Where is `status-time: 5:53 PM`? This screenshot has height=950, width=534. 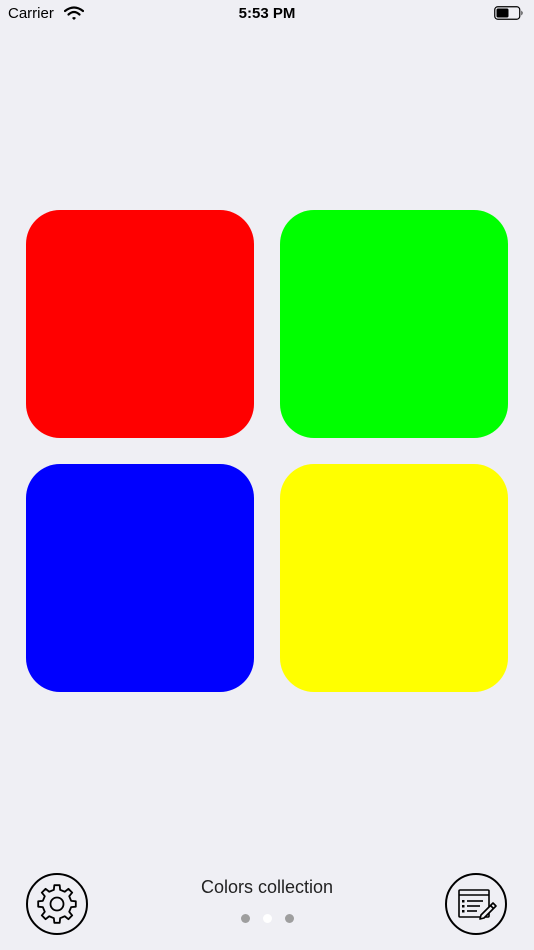 status-time: 5:53 PM is located at coordinates (267, 13).